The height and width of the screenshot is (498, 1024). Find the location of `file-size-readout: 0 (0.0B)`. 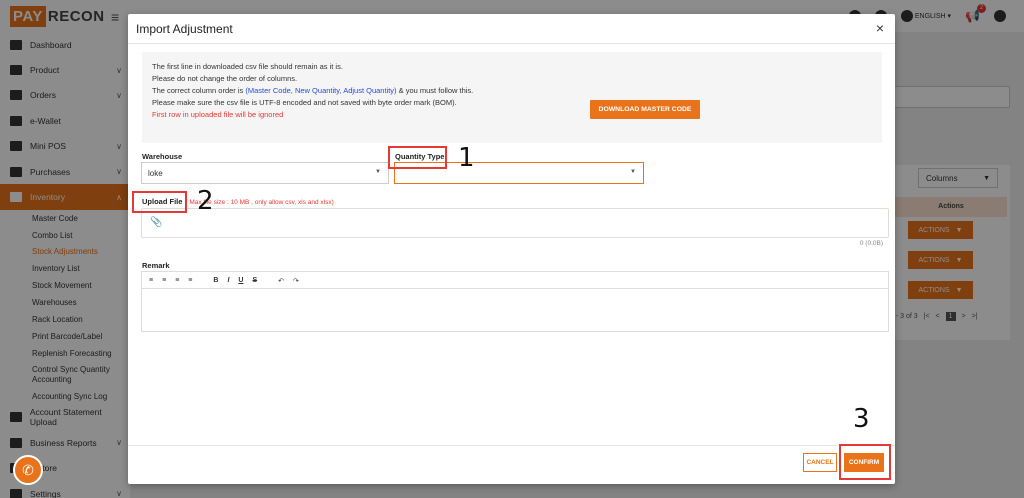

file-size-readout: 0 (0.0B) is located at coordinates (871, 243).